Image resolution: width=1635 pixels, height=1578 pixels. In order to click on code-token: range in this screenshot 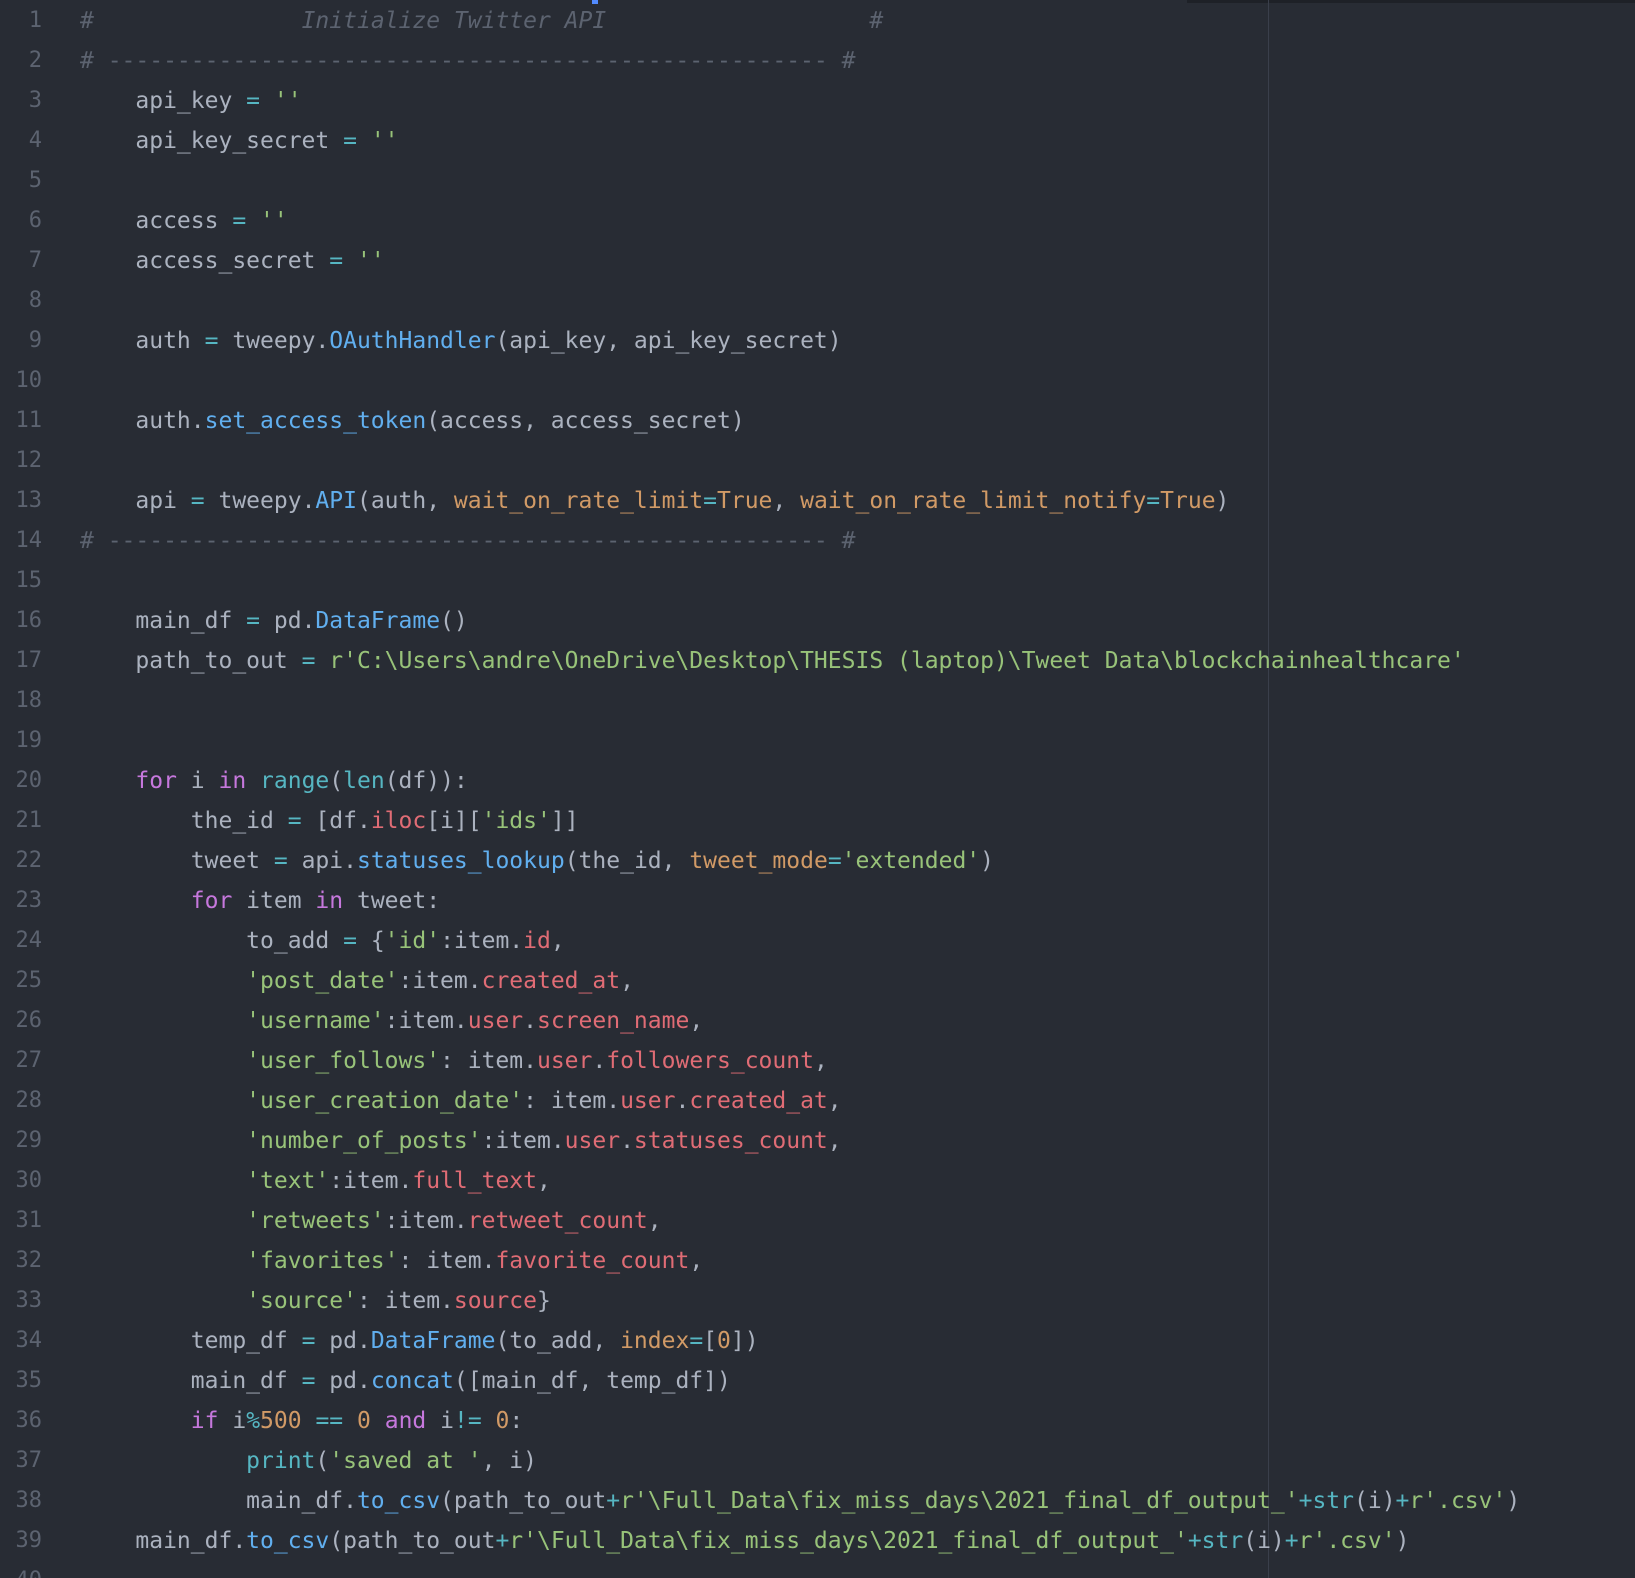, I will do `click(295, 781)`.